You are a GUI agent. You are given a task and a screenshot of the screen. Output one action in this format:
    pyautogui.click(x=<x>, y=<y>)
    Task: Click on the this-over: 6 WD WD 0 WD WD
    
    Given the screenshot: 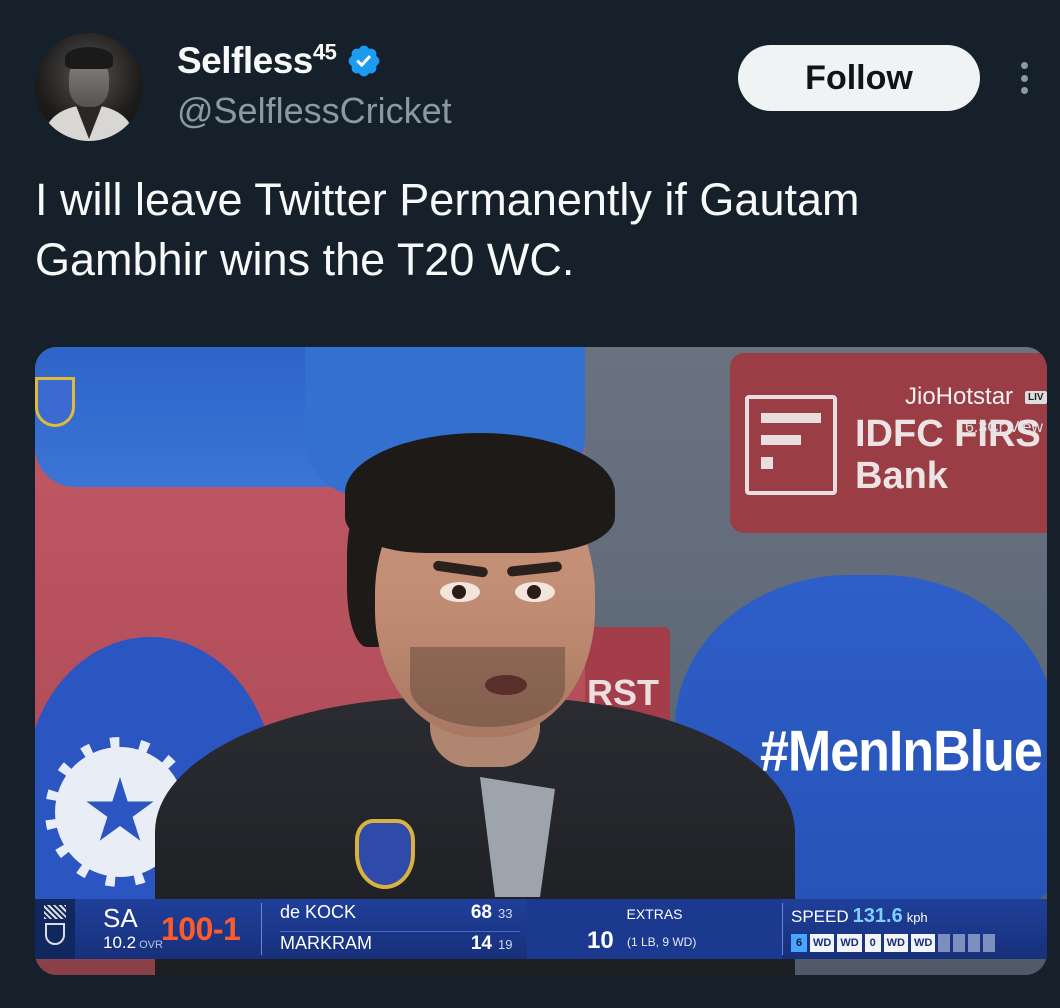 What is the action you would take?
    pyautogui.click(x=894, y=943)
    